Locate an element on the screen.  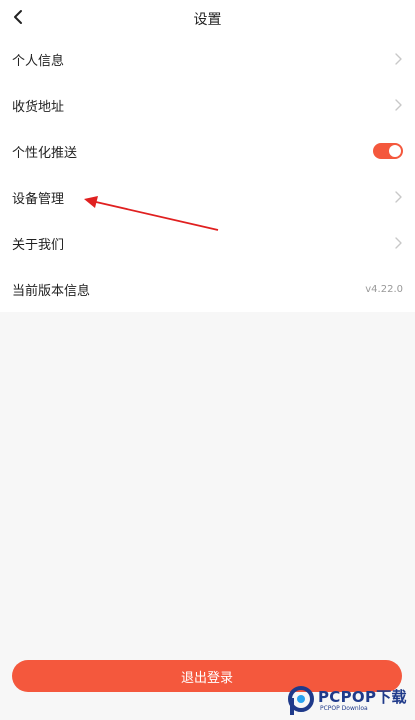
watermark-subtitle: PCPOP Downloa is located at coordinates (344, 708).